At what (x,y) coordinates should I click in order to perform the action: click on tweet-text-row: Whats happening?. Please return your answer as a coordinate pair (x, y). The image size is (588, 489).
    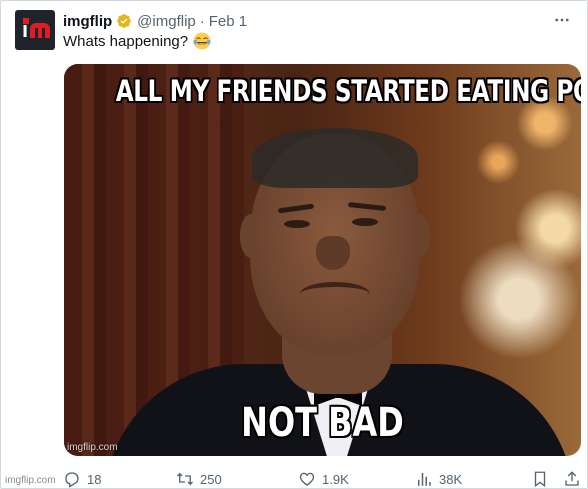
    Looking at the image, I should click on (137, 41).